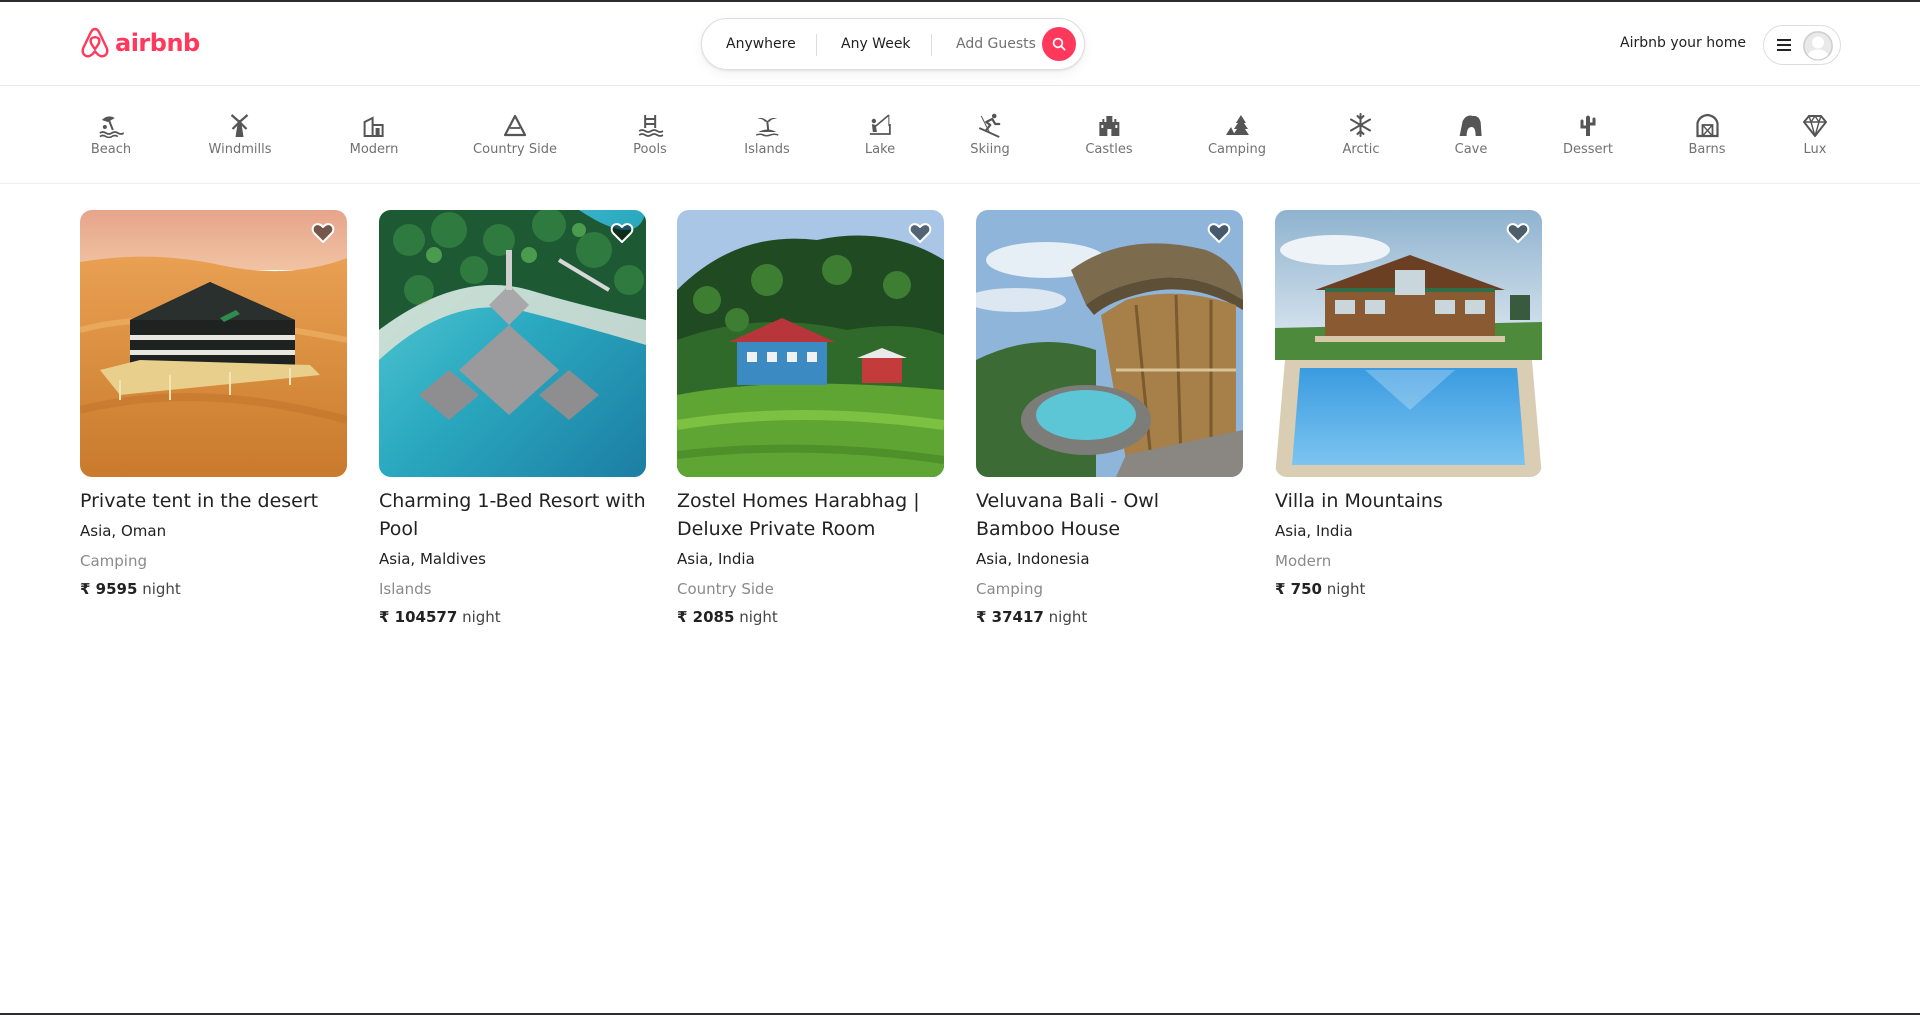  What do you see at coordinates (1361, 149) in the screenshot?
I see `category-label: Arctic` at bounding box center [1361, 149].